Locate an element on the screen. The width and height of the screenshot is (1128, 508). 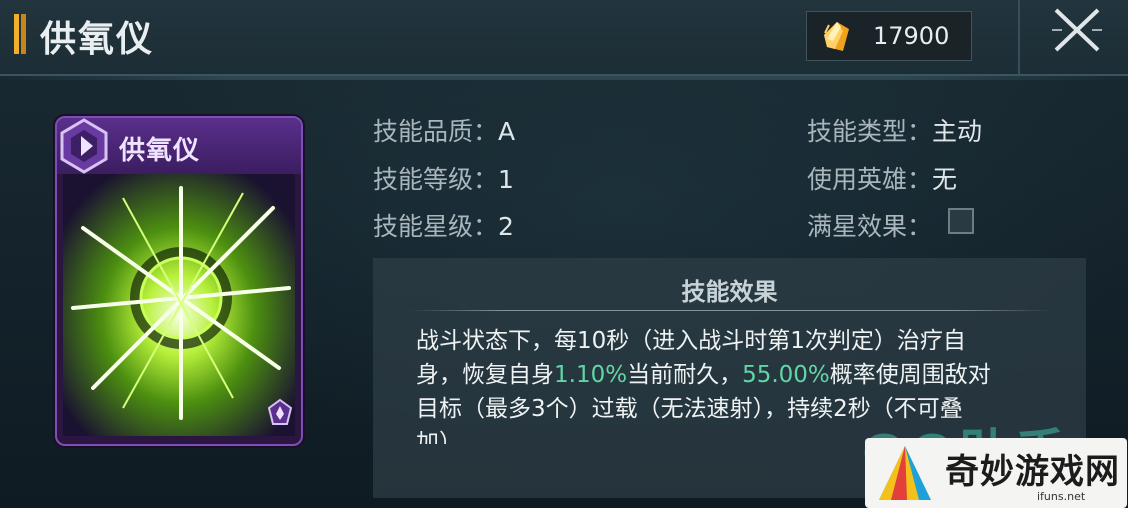
effect-title: 技能效果 is located at coordinates (729, 291).